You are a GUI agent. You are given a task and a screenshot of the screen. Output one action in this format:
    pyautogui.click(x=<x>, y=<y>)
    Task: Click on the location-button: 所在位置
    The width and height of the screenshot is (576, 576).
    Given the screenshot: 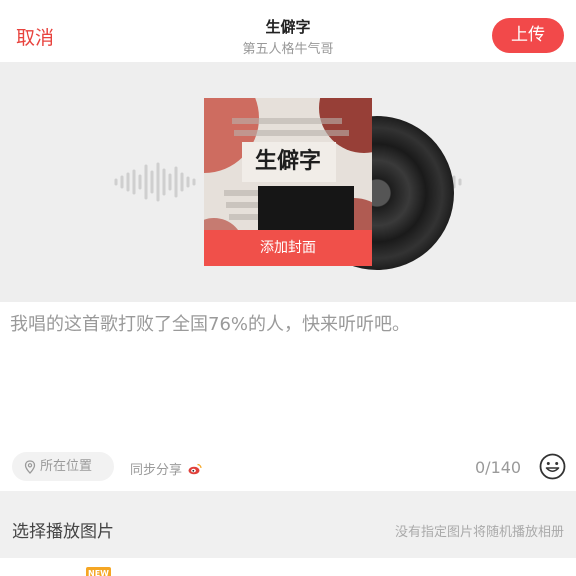 What is the action you would take?
    pyautogui.click(x=63, y=466)
    